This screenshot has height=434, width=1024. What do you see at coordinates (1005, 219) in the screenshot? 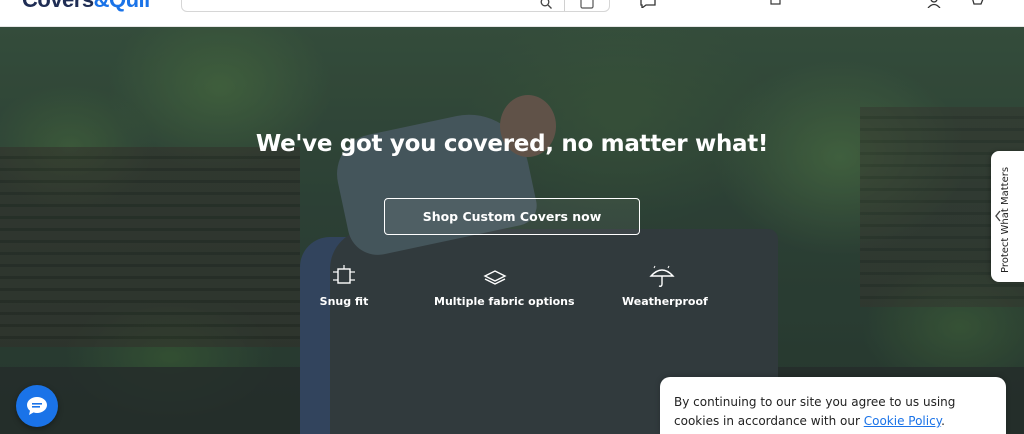
I see `side-tab-label: Protect What Matters` at bounding box center [1005, 219].